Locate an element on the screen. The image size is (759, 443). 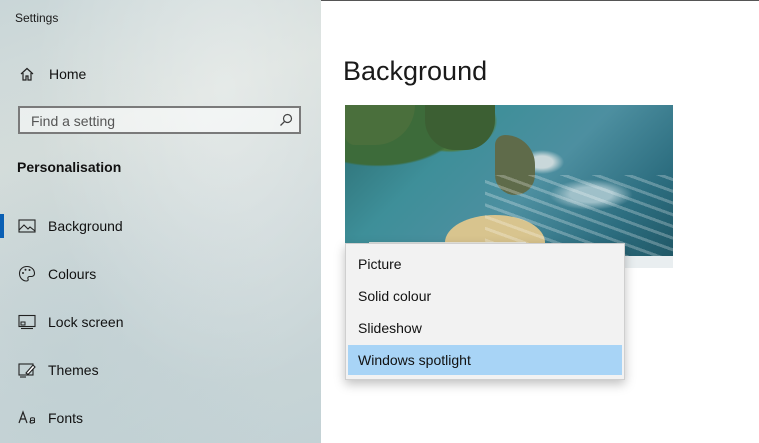
sidebar-item-label: Colours is located at coordinates (72, 274).